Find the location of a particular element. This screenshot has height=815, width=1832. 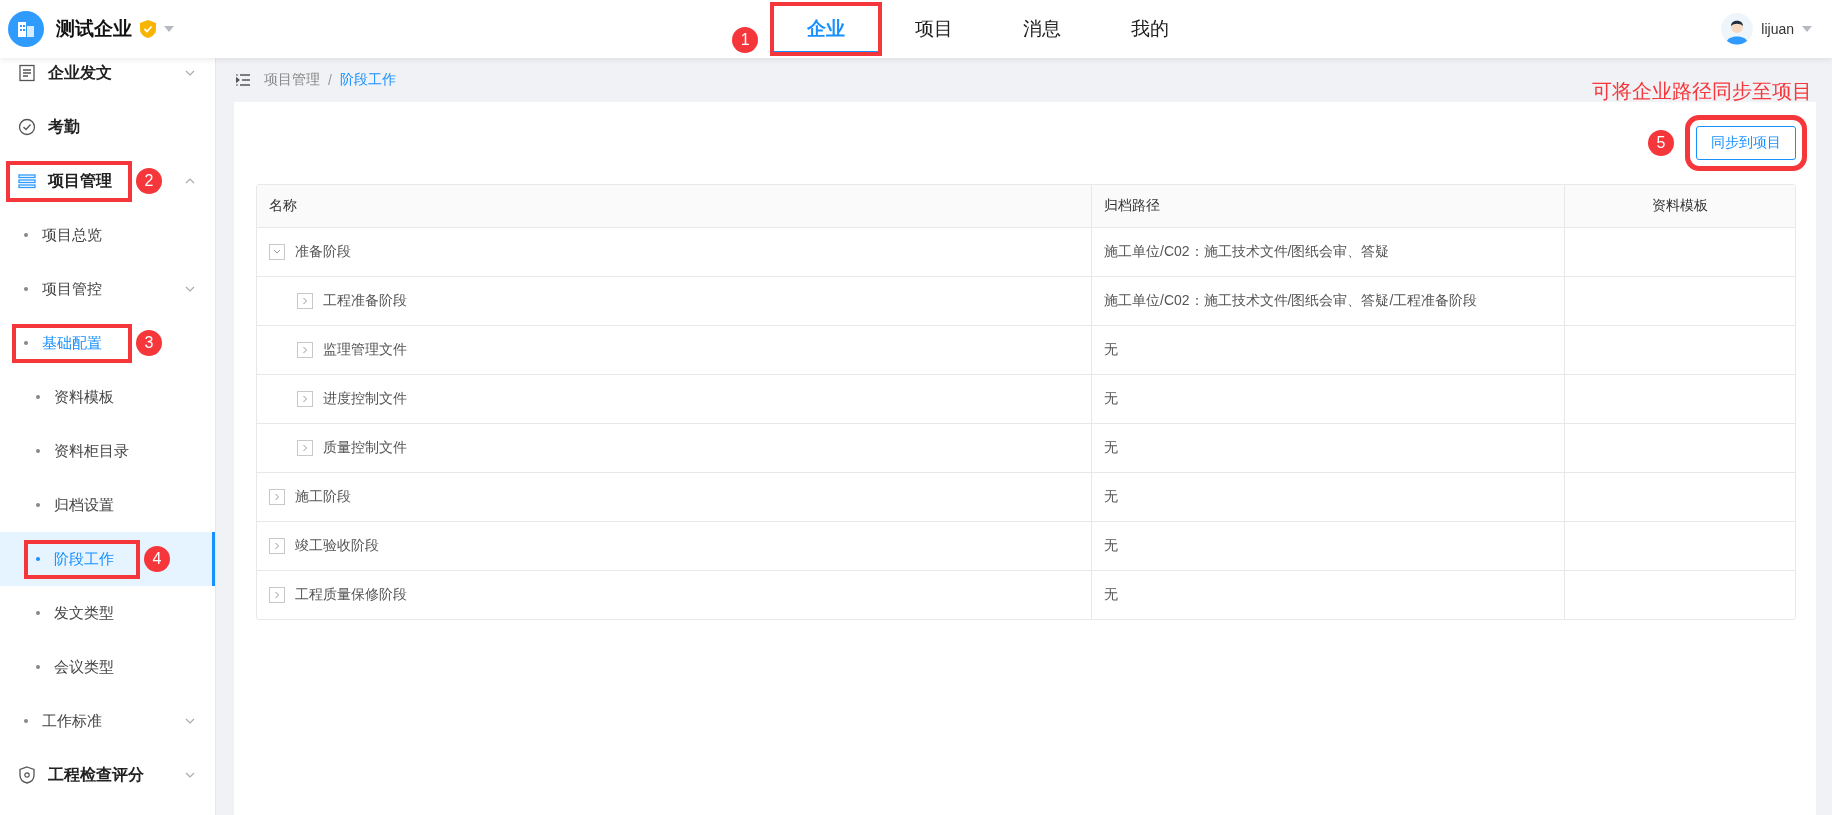

shield-icon is located at coordinates (27, 775).